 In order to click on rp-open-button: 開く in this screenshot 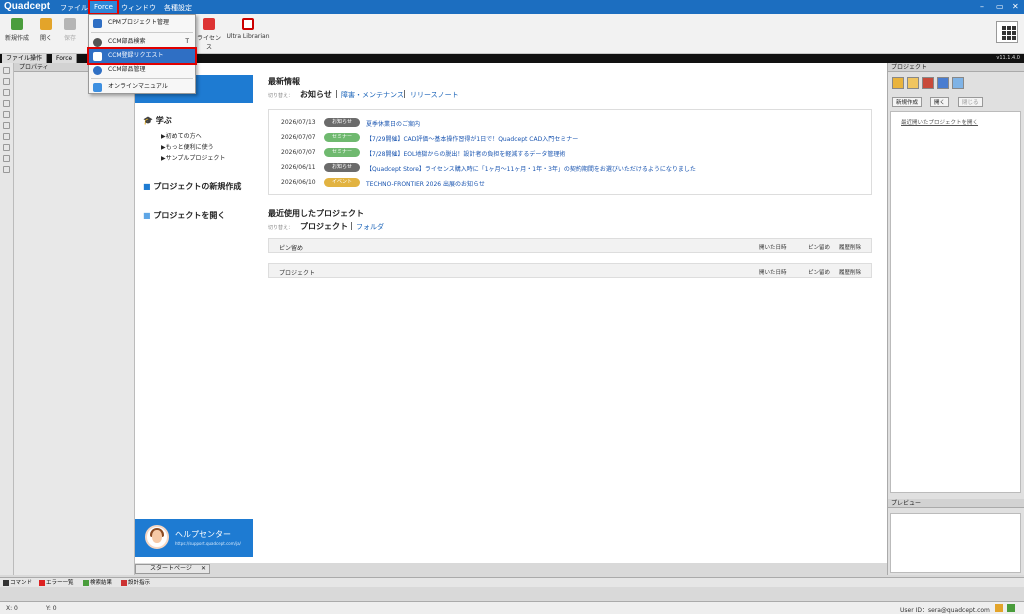, I will do `click(940, 102)`.